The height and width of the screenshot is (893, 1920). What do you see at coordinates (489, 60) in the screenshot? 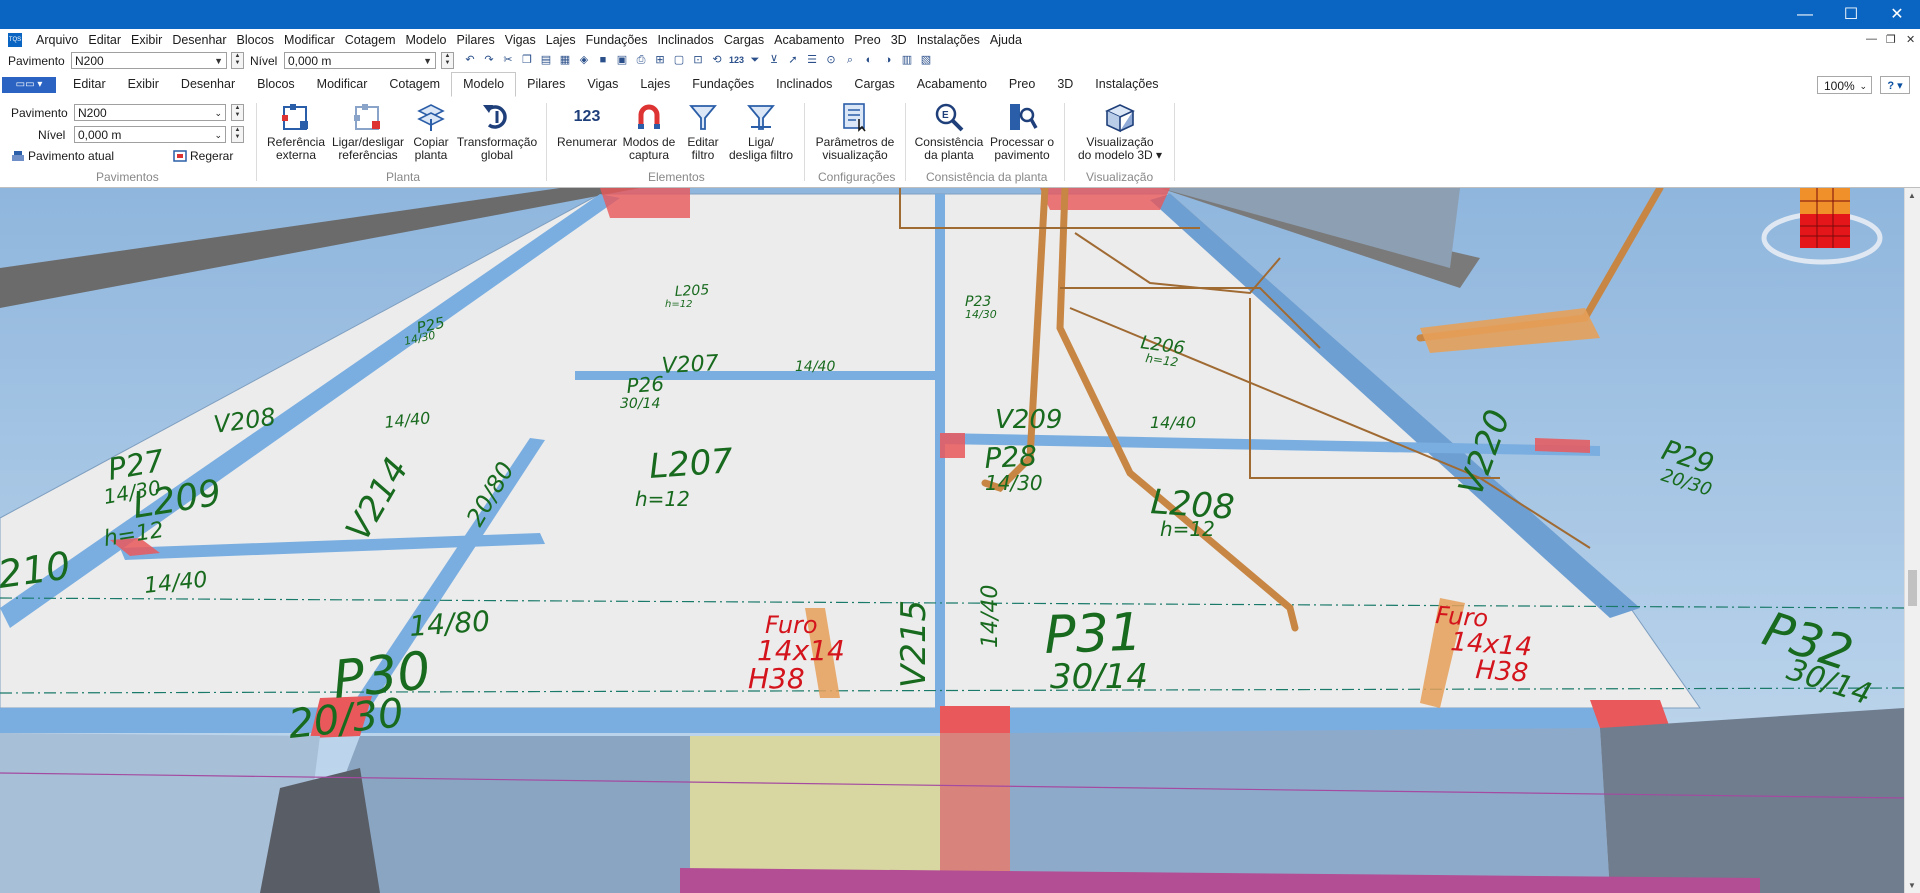
I see `redo-icon: ↷` at bounding box center [489, 60].